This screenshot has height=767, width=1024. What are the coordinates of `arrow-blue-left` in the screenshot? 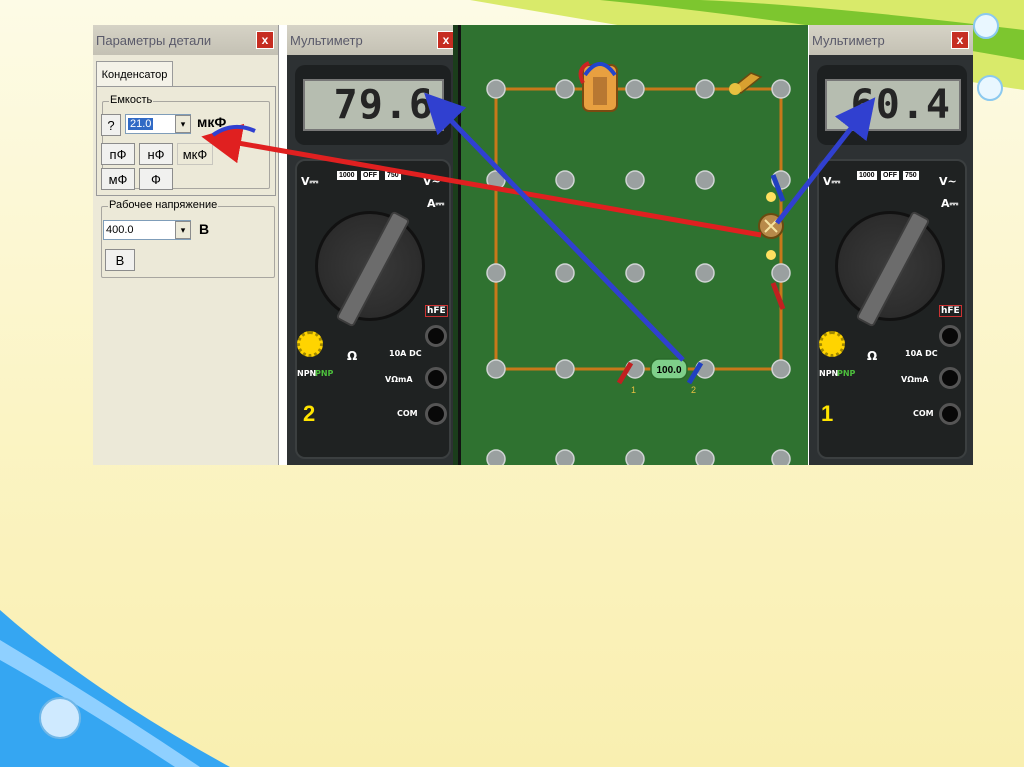 It's located at (554, 227).